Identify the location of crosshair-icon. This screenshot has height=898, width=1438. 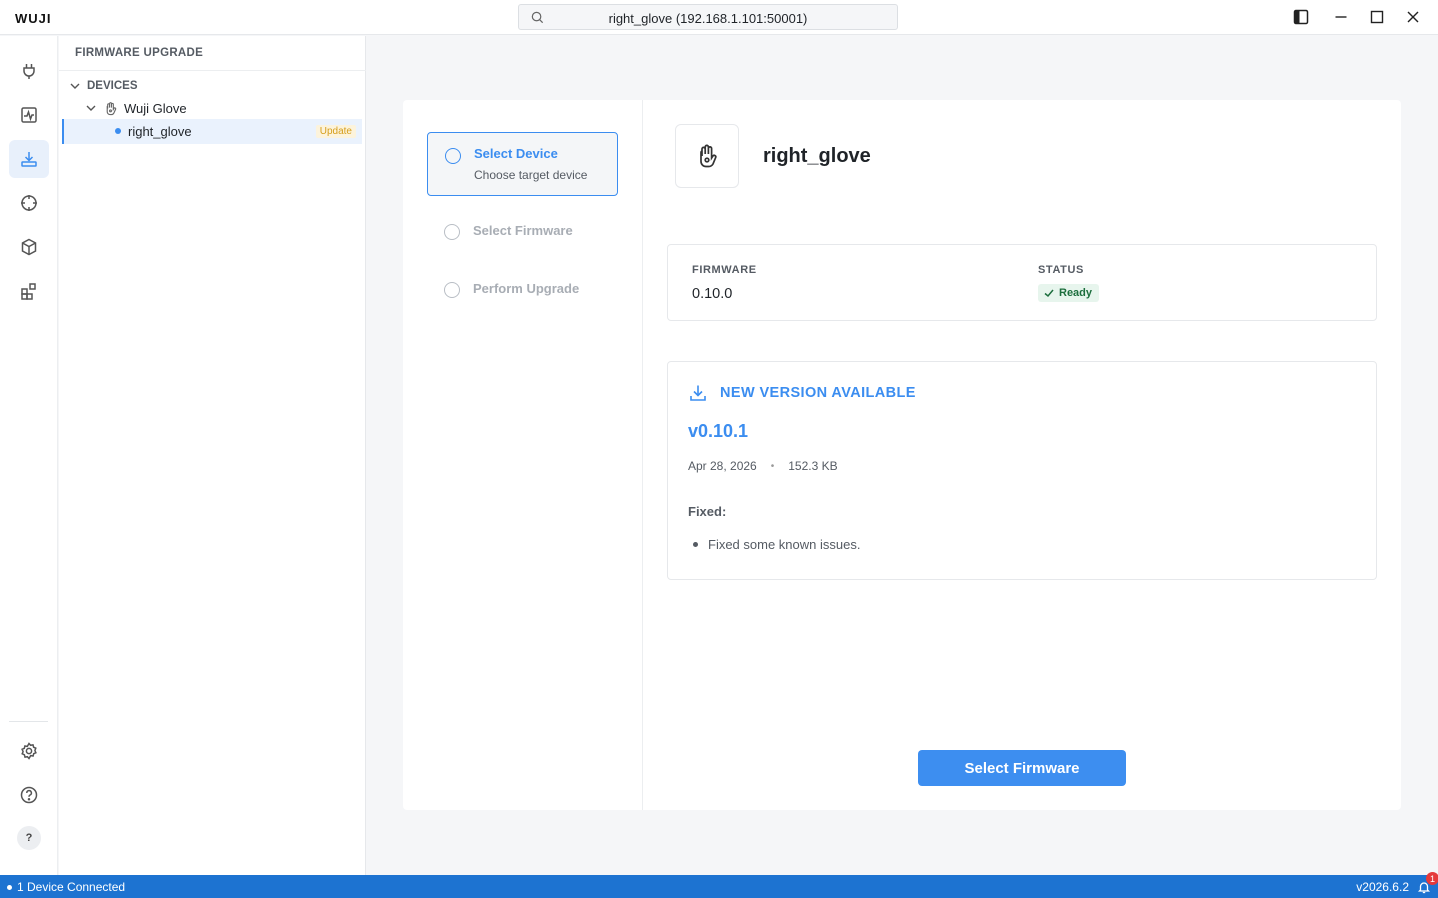
(29, 203).